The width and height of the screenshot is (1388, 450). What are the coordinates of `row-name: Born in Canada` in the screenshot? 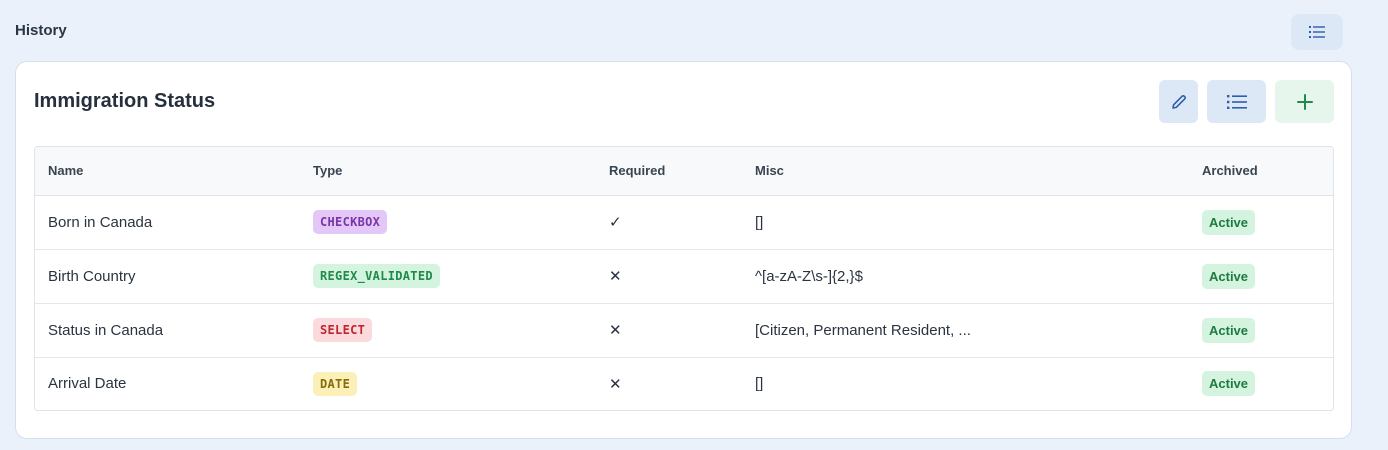 It's located at (100, 222).